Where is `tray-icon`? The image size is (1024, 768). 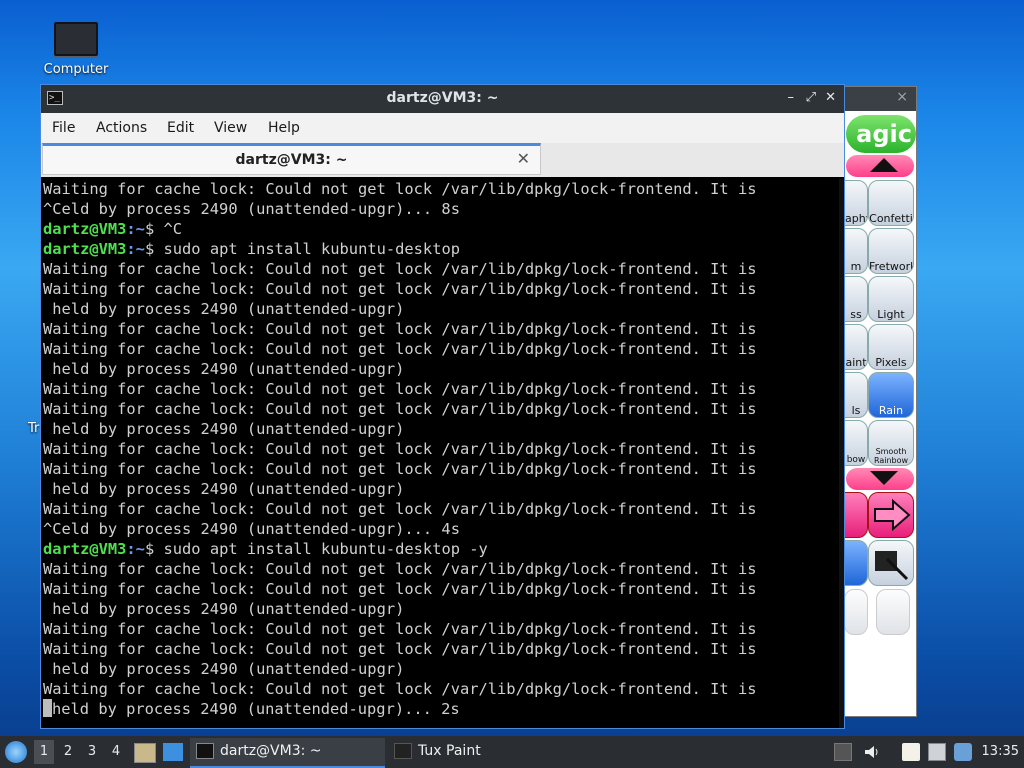
tray-icon is located at coordinates (843, 752).